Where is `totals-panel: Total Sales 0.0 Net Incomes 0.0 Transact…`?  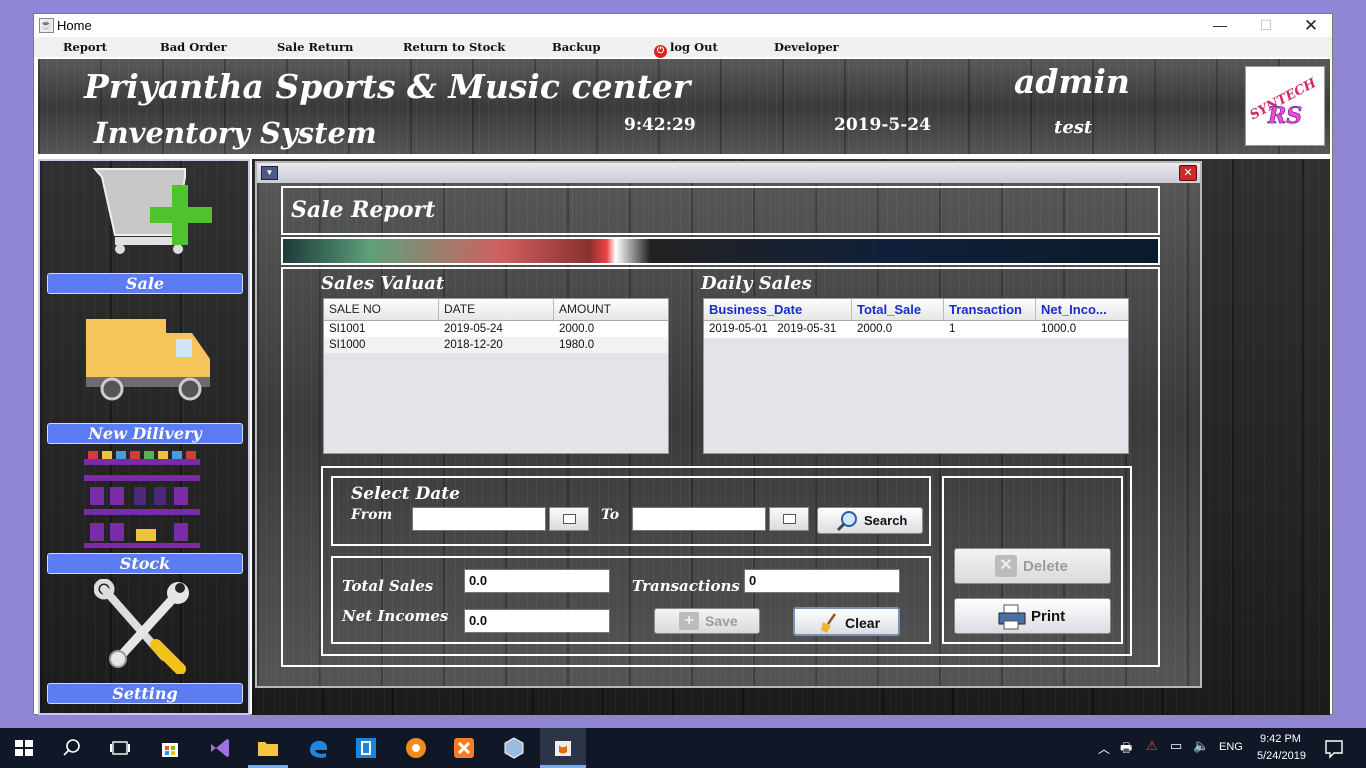
totals-panel: Total Sales 0.0 Net Incomes 0.0 Transact… is located at coordinates (631, 600).